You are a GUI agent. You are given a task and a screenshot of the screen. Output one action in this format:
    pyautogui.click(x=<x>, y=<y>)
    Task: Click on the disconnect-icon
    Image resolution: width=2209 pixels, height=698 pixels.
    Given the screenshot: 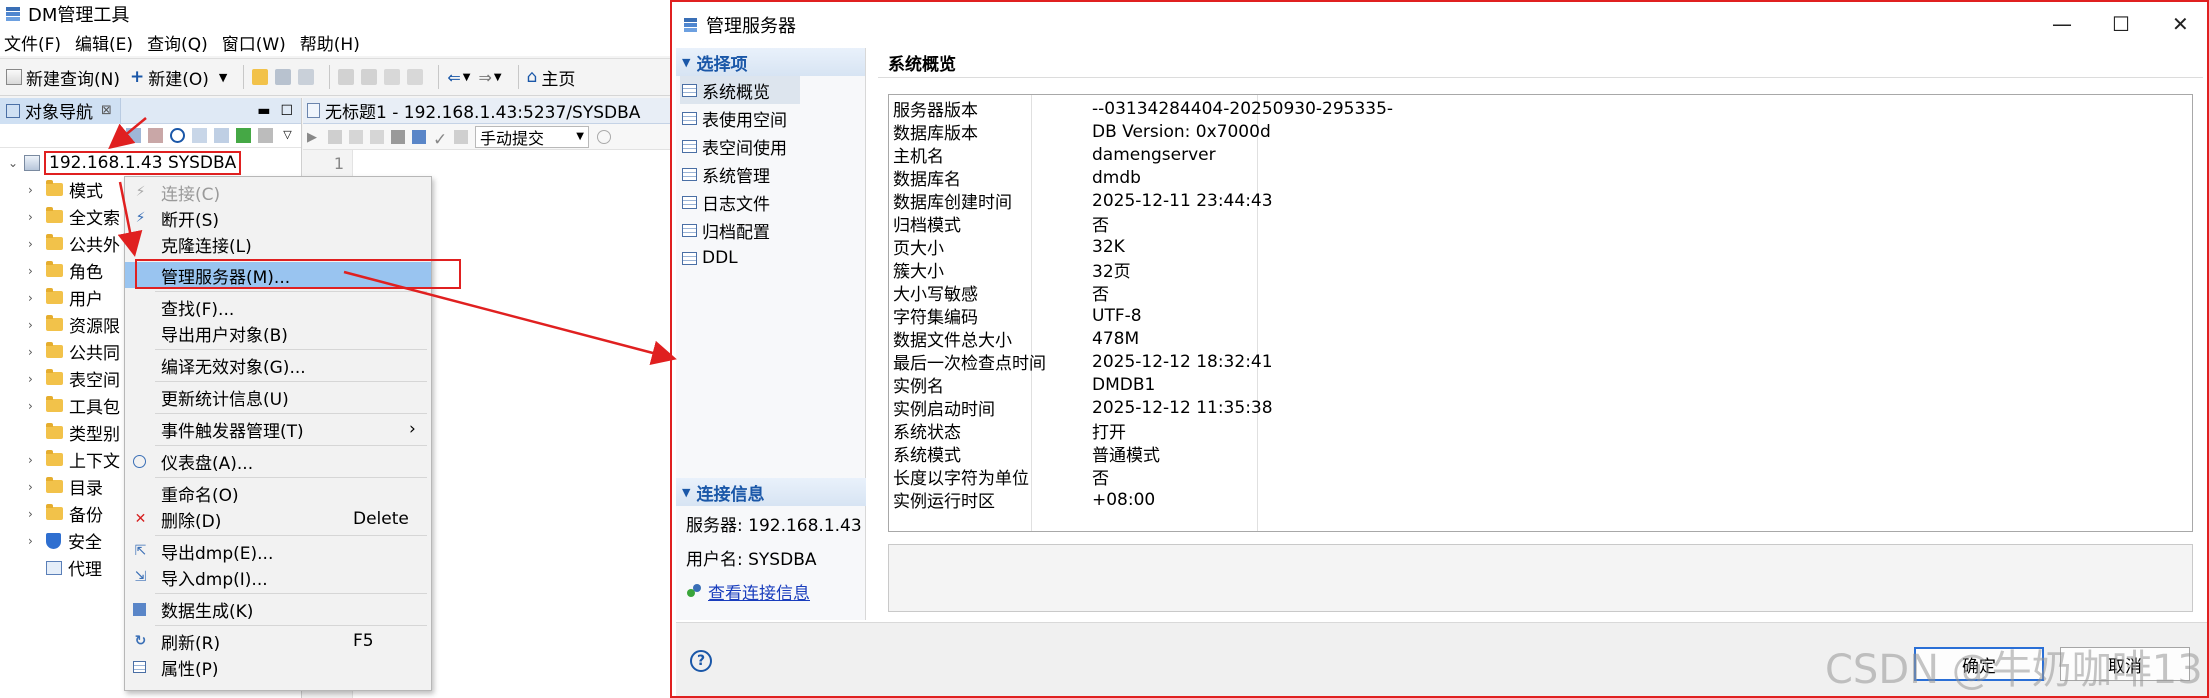 What is the action you would take?
    pyautogui.click(x=155, y=135)
    